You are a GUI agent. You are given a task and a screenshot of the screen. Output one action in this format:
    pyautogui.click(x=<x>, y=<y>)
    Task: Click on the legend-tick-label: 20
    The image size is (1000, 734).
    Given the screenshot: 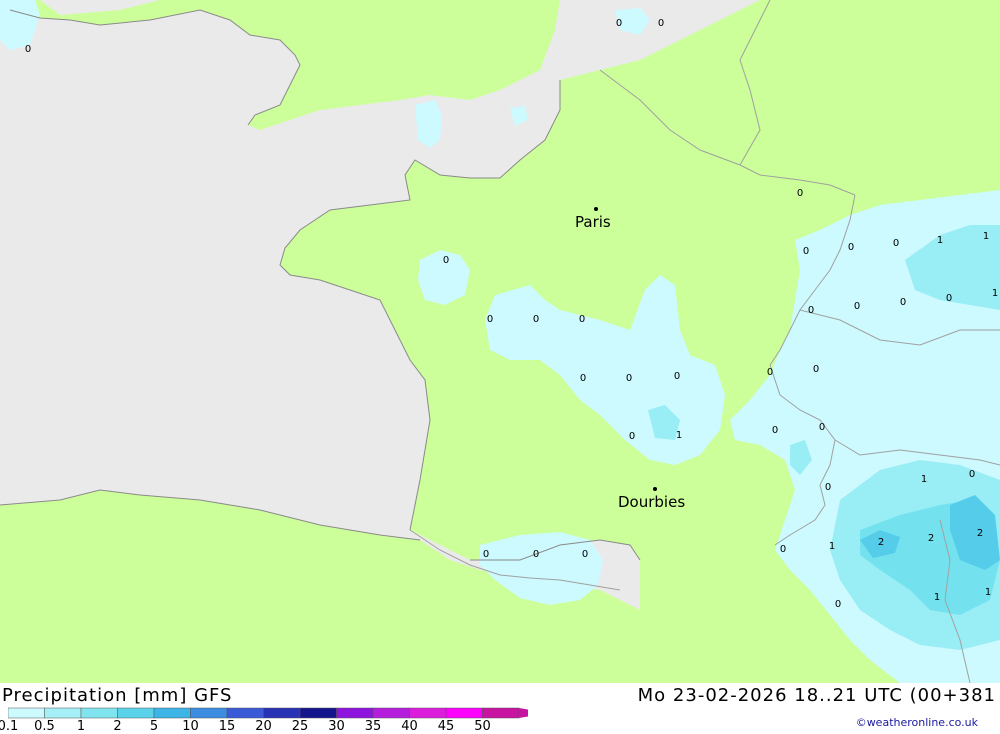 What is the action you would take?
    pyautogui.click(x=263, y=726)
    